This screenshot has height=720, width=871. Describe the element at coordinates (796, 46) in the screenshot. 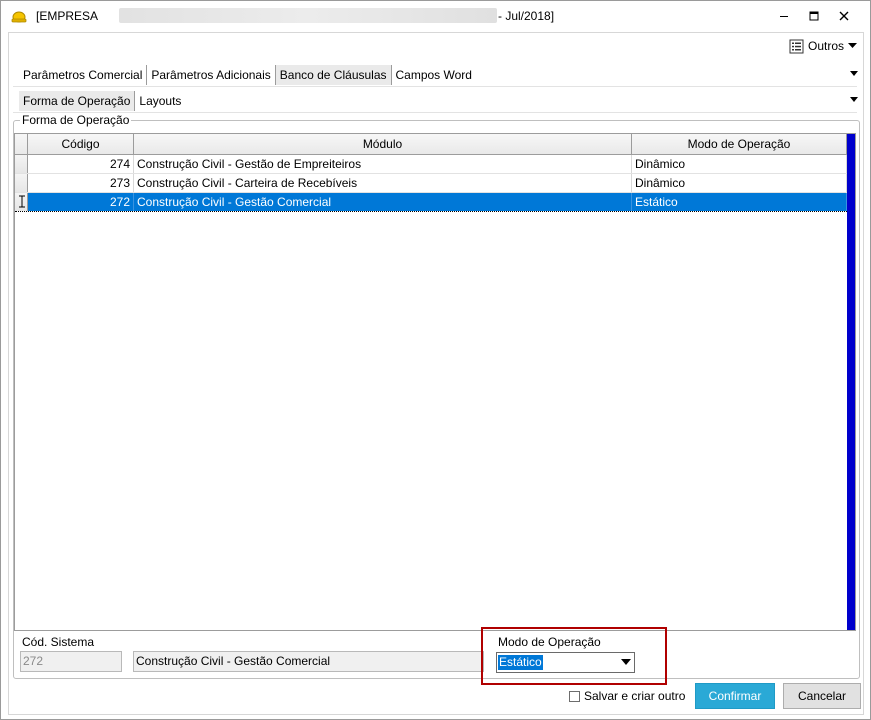

I see `list-icon` at that location.